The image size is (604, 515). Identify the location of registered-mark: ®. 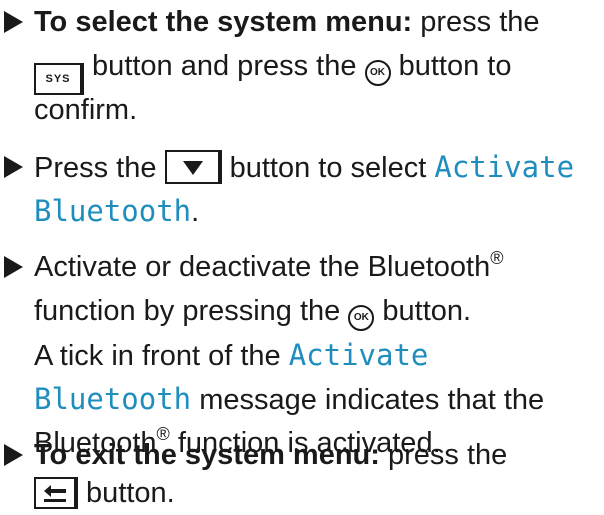
(497, 258).